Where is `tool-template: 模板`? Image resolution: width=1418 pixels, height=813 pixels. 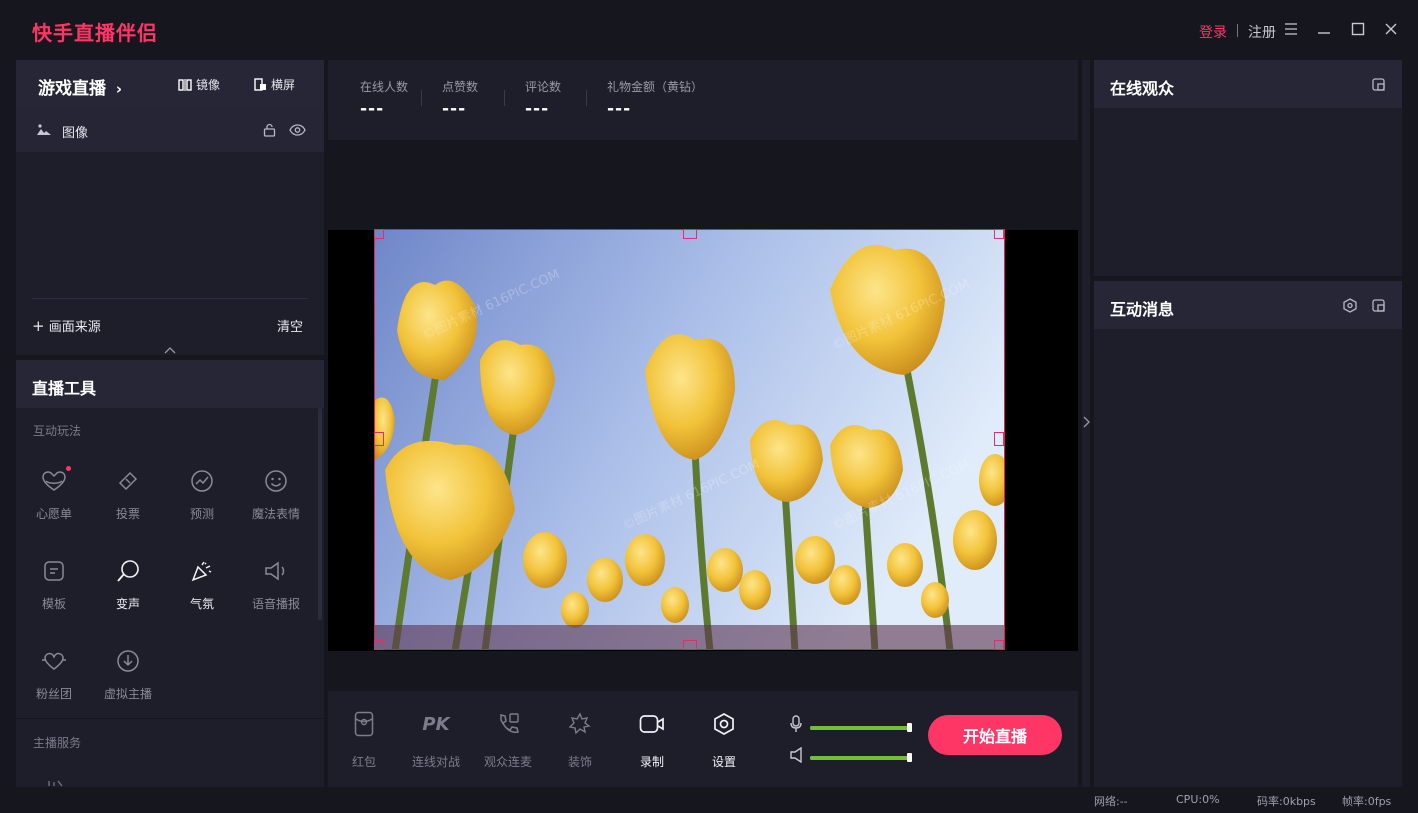 tool-template: 模板 is located at coordinates (54, 590).